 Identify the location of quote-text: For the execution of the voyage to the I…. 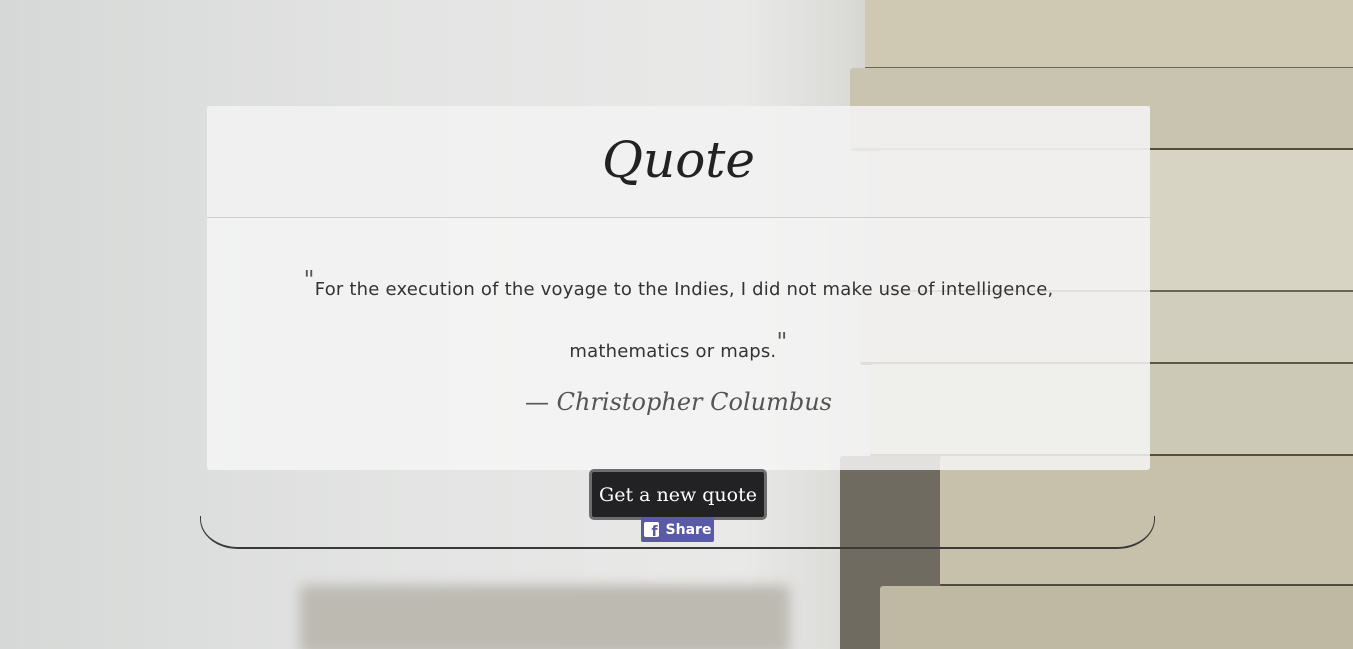
(684, 320).